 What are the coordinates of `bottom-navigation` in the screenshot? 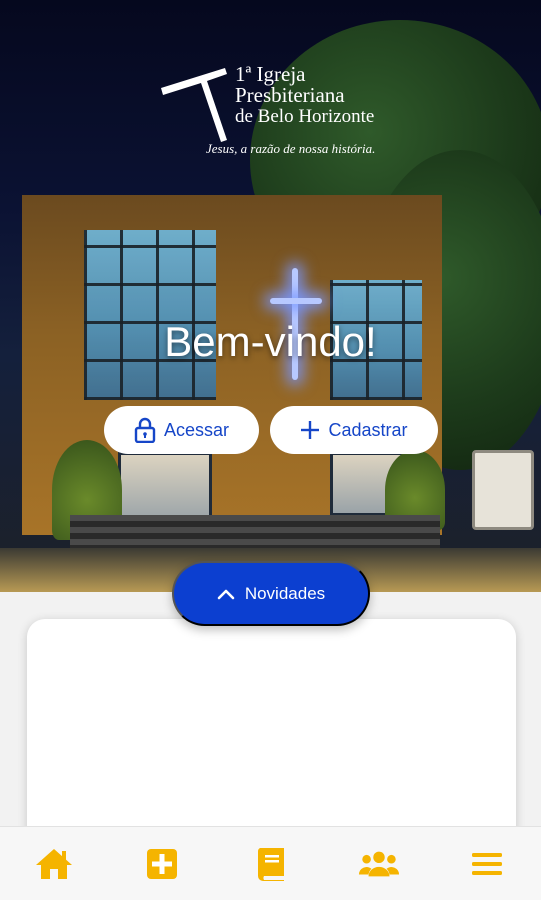 It's located at (270, 863).